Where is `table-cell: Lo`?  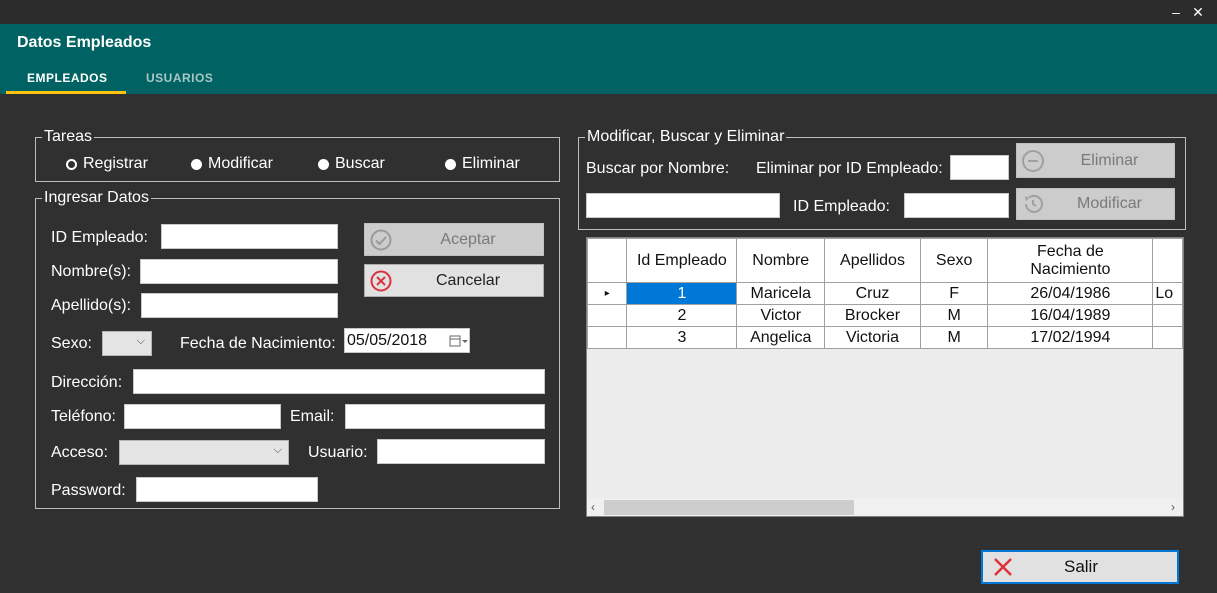 table-cell: Lo is located at coordinates (1167, 293).